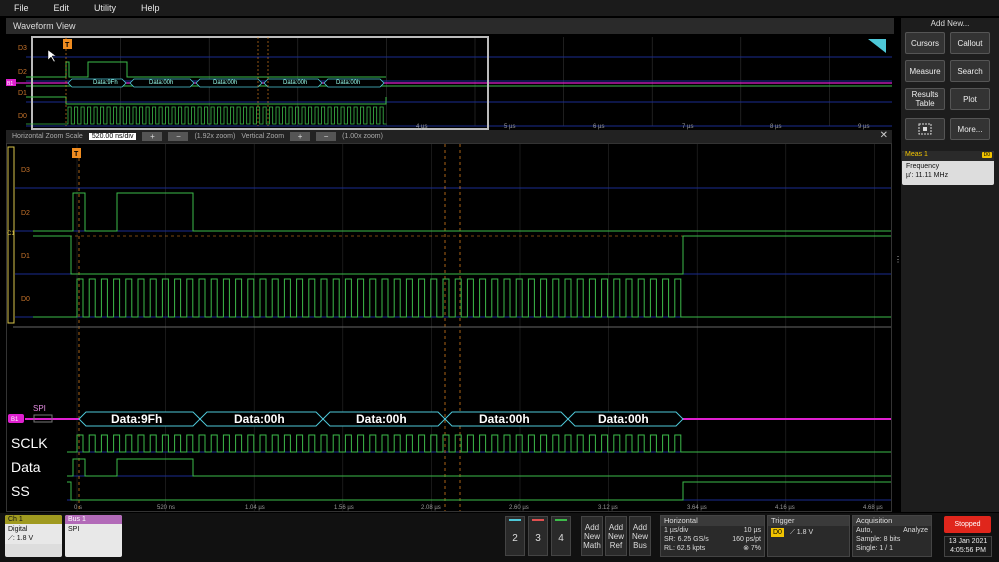 This screenshot has height=562, width=999. I want to click on measure-button: Measure, so click(925, 71).